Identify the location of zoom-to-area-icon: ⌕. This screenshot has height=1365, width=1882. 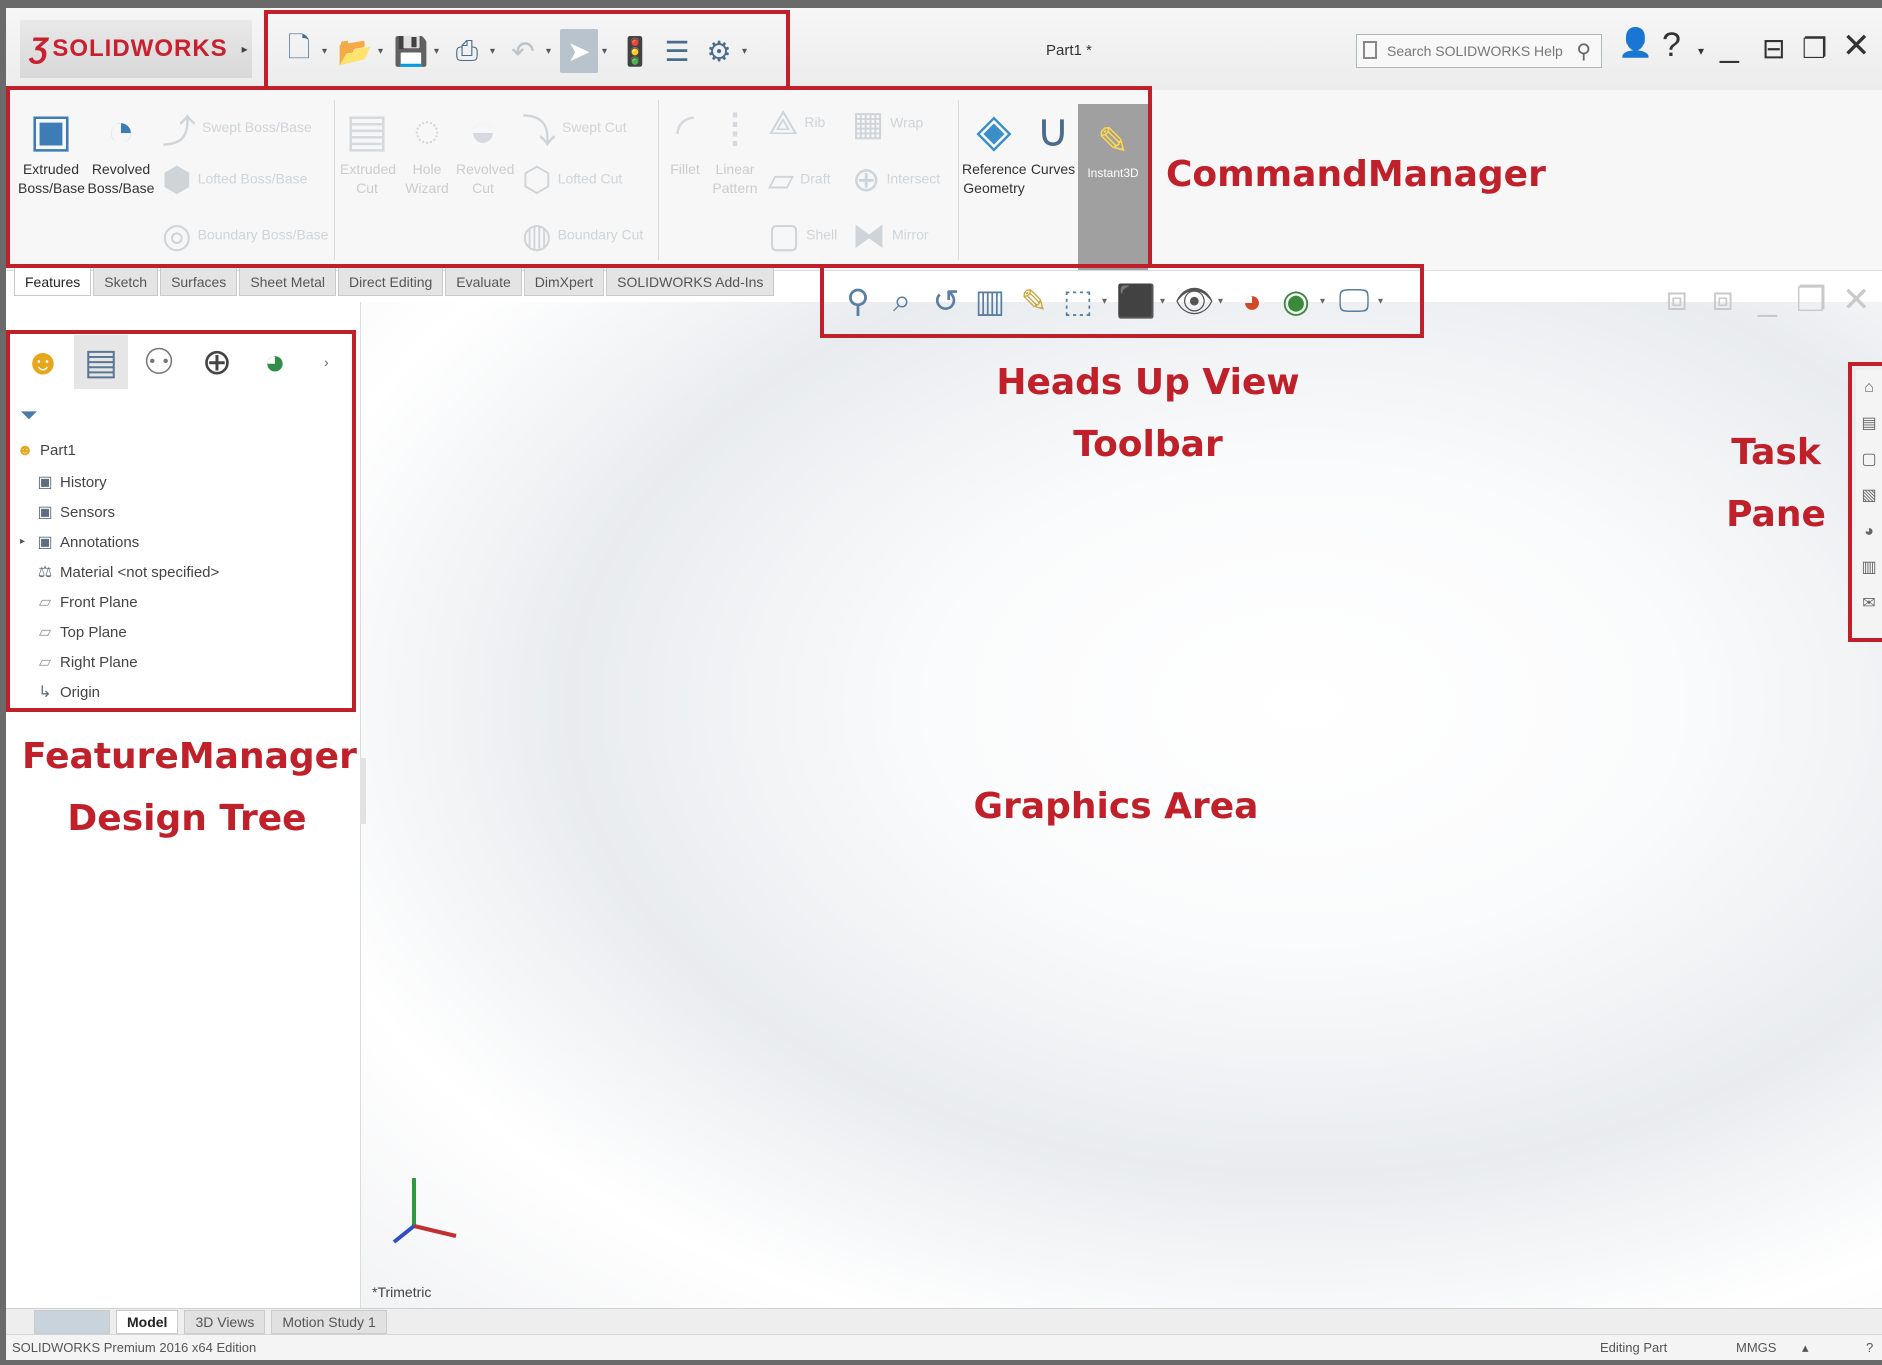
(902, 301).